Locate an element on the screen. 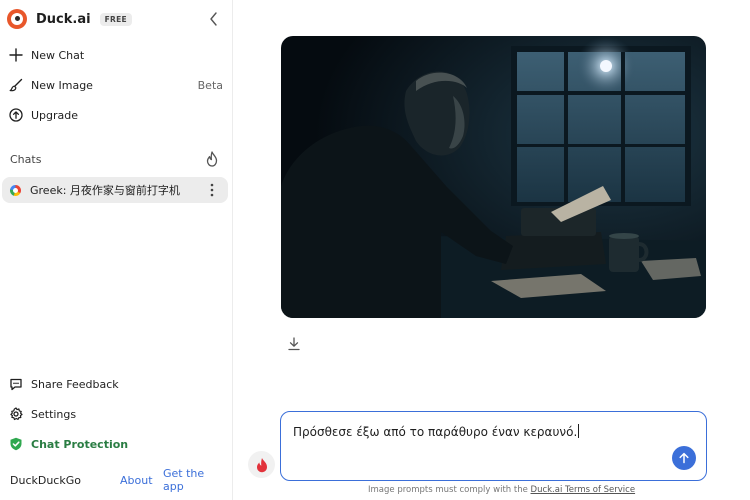 This screenshot has width=750, height=500. share-feedback-button: Share Feedback is located at coordinates (115, 384).